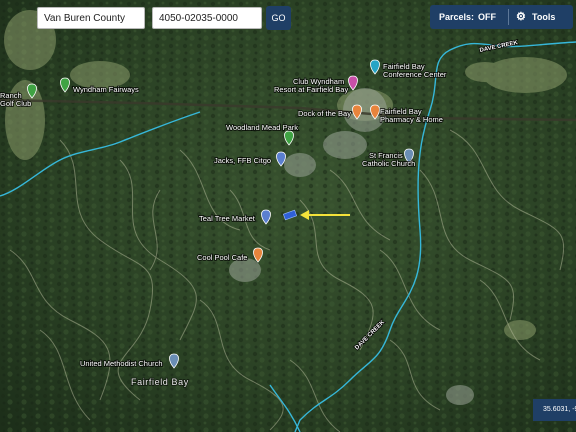 Image resolution: width=576 pixels, height=432 pixels. What do you see at coordinates (521, 16) in the screenshot?
I see `gear-icon: ⚙` at bounding box center [521, 16].